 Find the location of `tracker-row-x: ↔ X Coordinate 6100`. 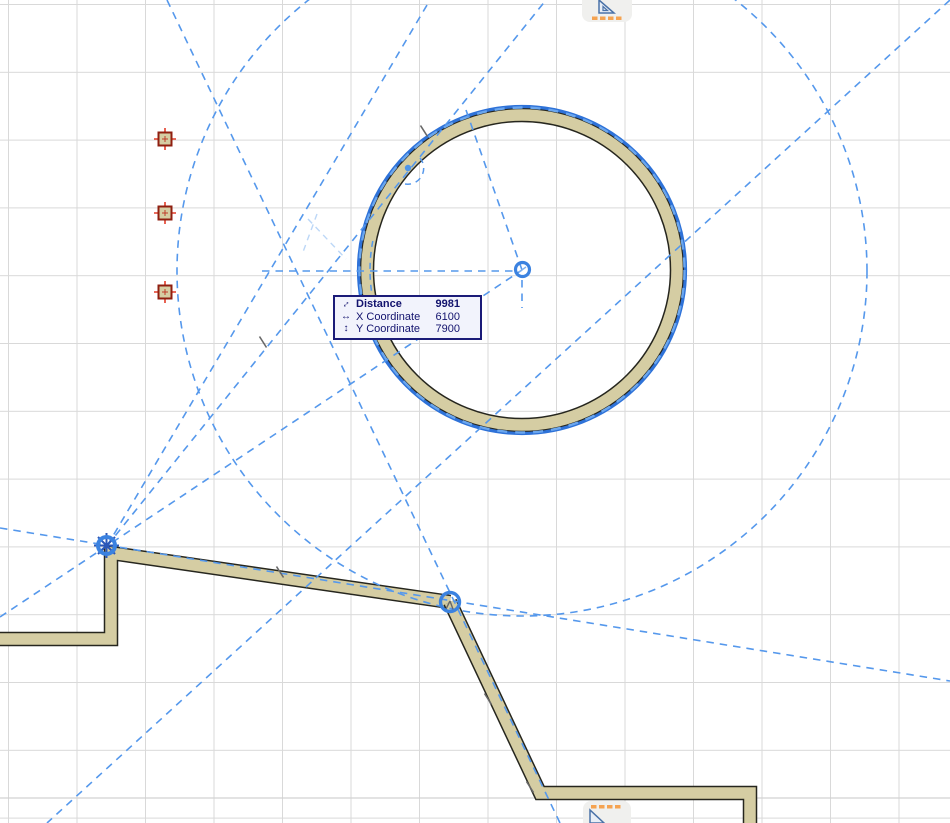

tracker-row-x: ↔ X Coordinate 6100 is located at coordinates (406, 317).